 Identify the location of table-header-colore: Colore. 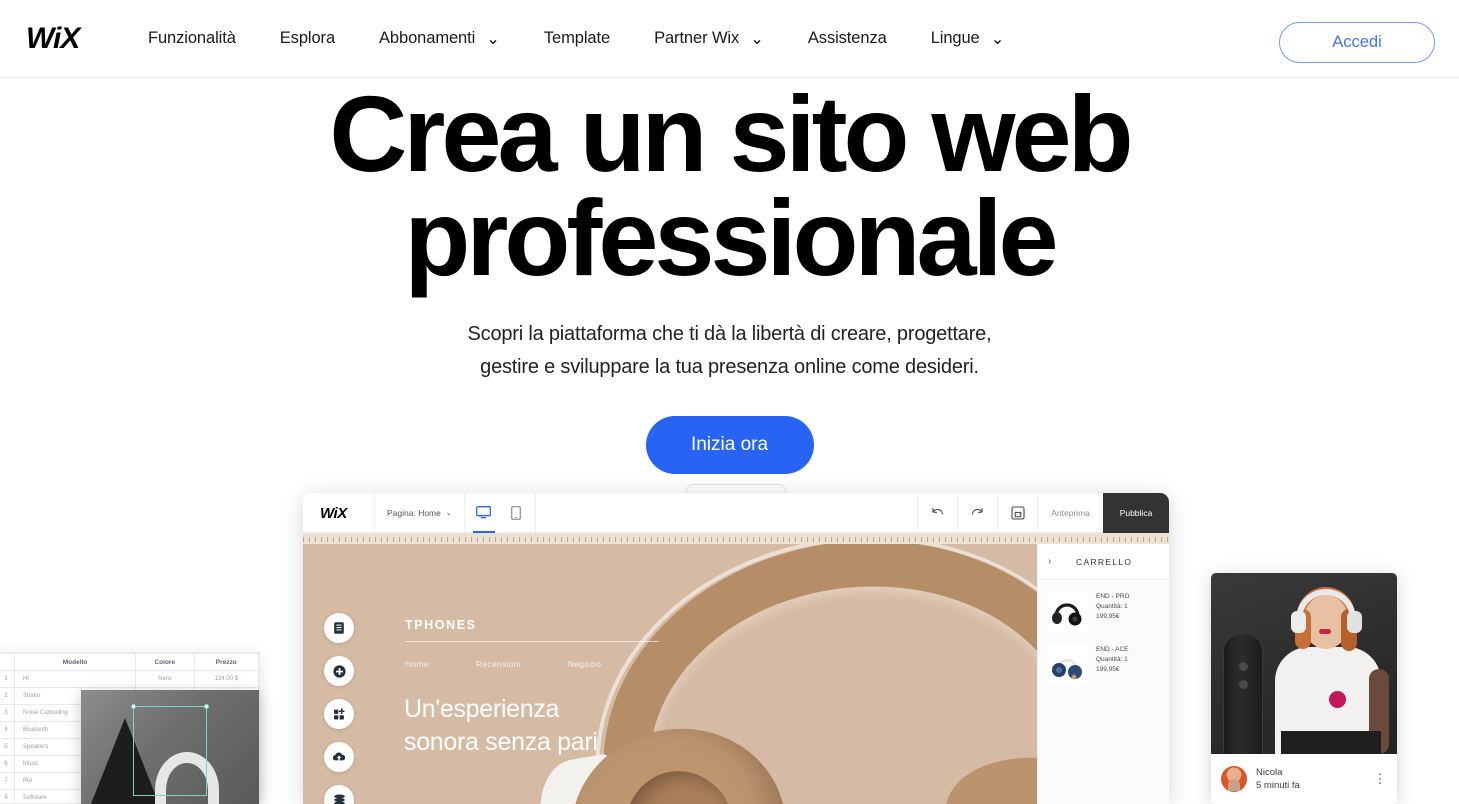
(165, 662).